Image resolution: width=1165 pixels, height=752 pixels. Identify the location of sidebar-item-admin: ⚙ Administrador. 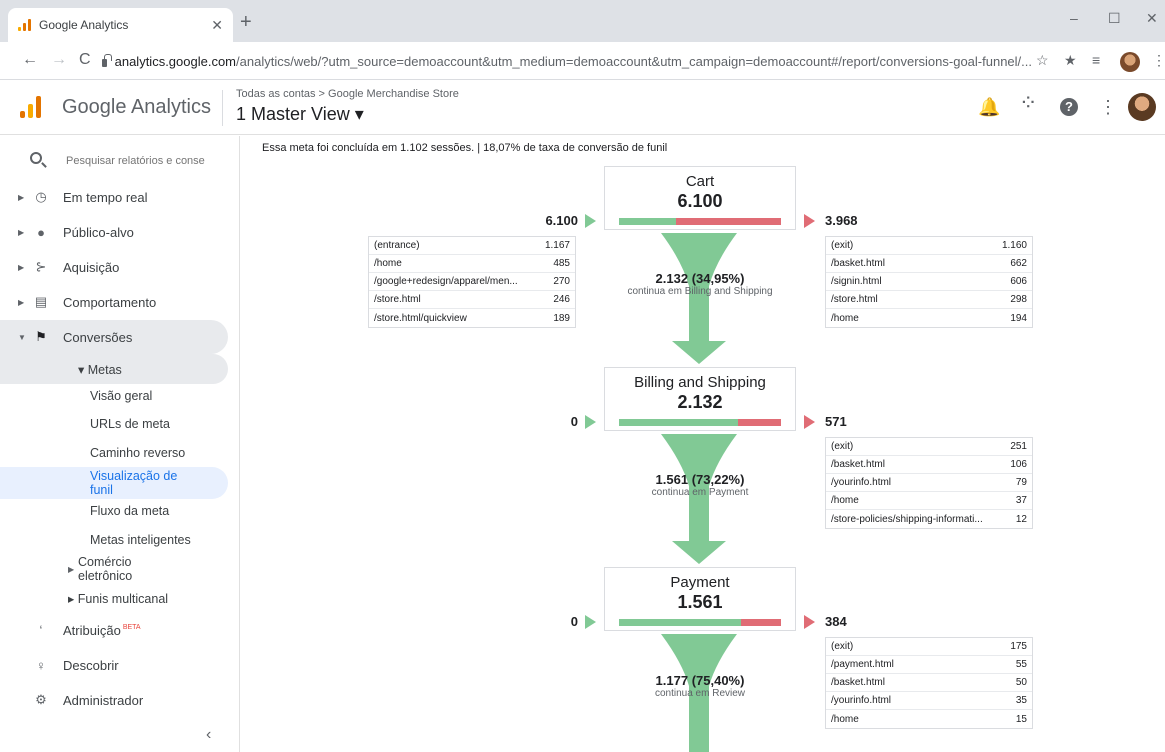
(114, 700).